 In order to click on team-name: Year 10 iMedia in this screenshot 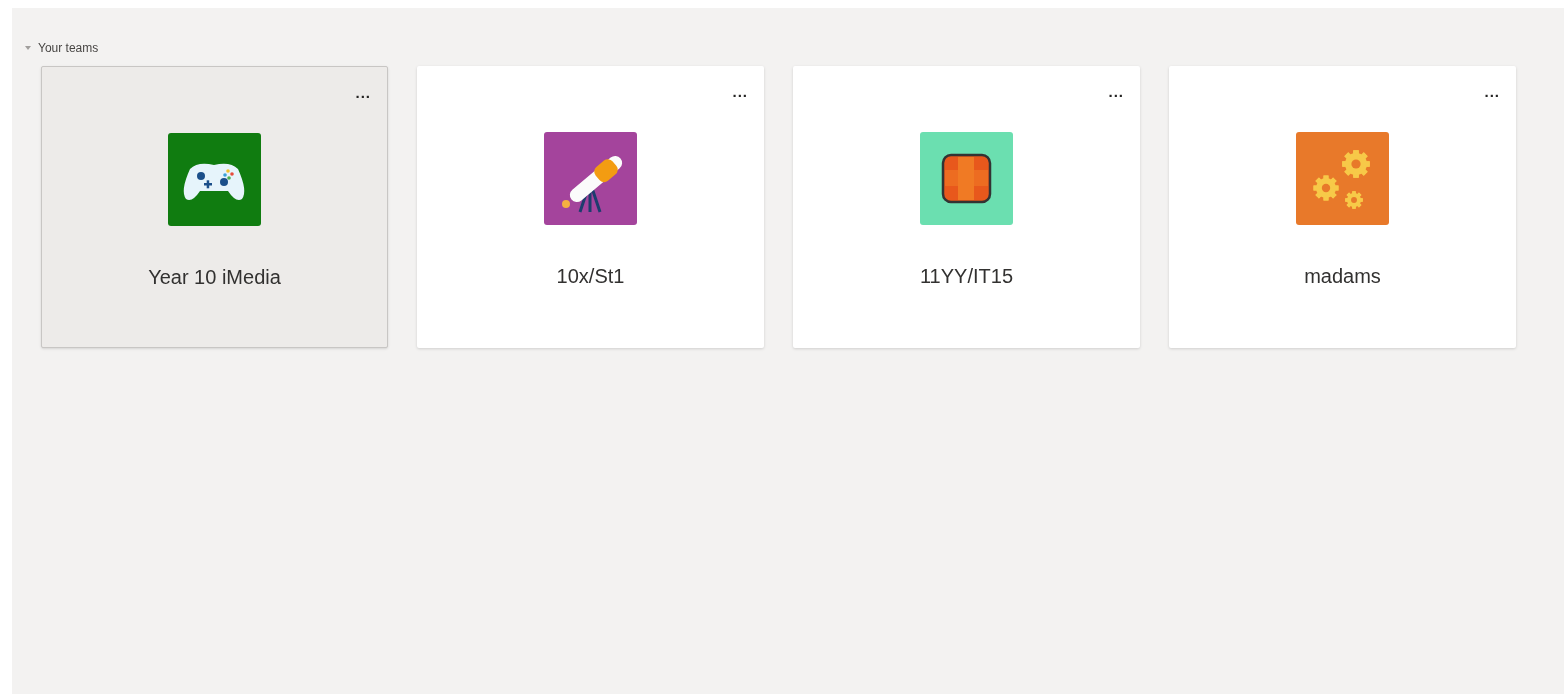, I will do `click(214, 277)`.